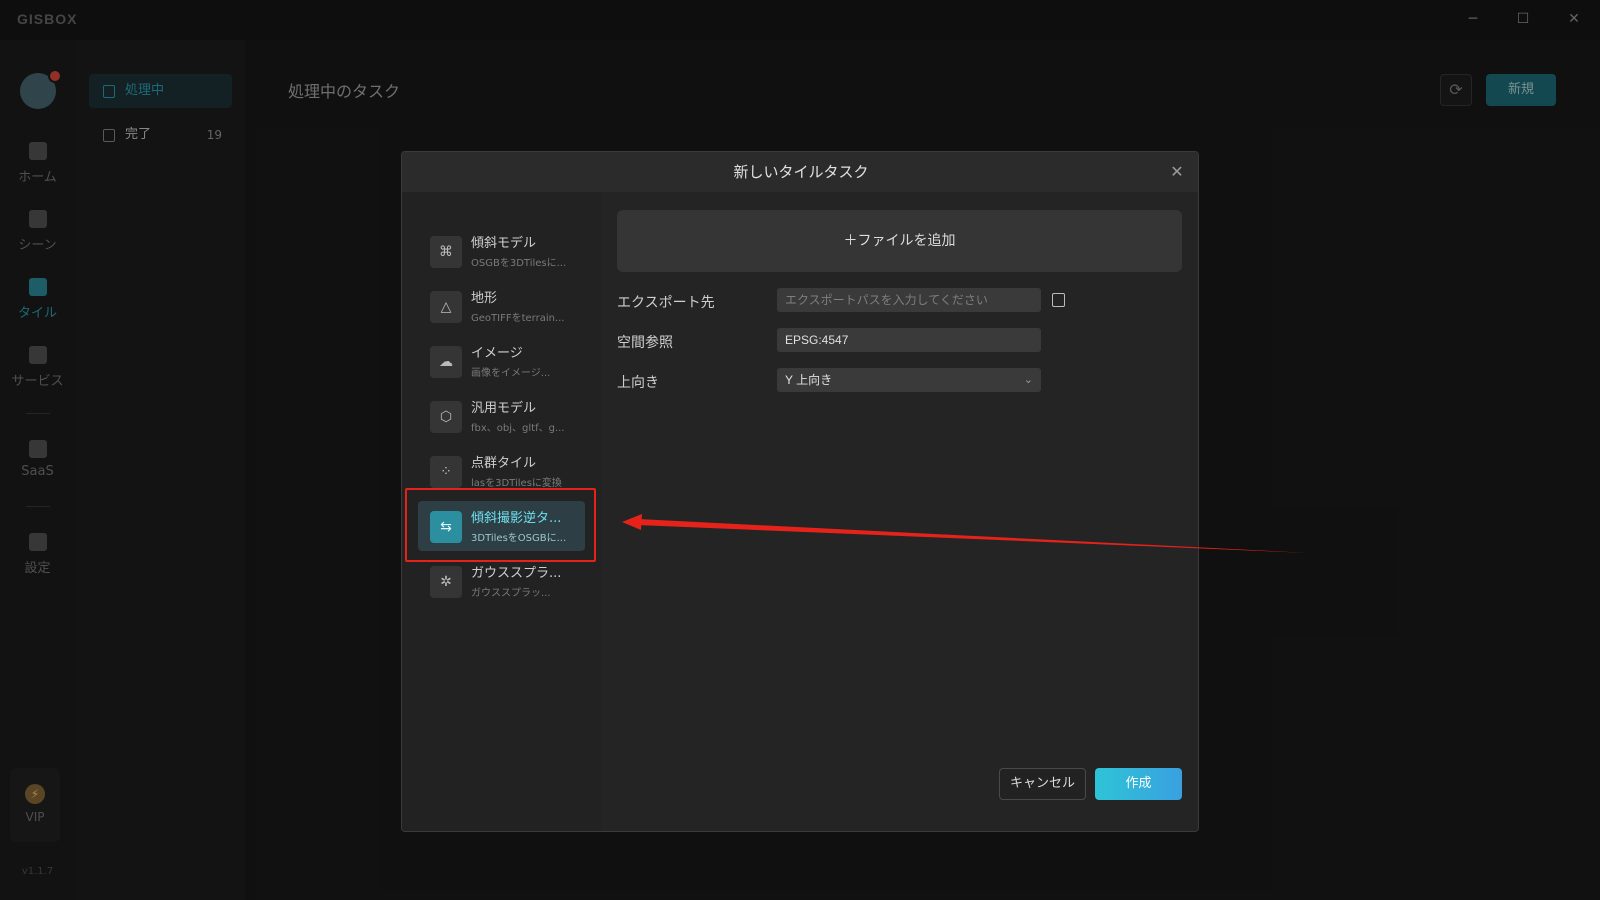  What do you see at coordinates (645, 343) in the screenshot?
I see `crs-label: 空間参照` at bounding box center [645, 343].